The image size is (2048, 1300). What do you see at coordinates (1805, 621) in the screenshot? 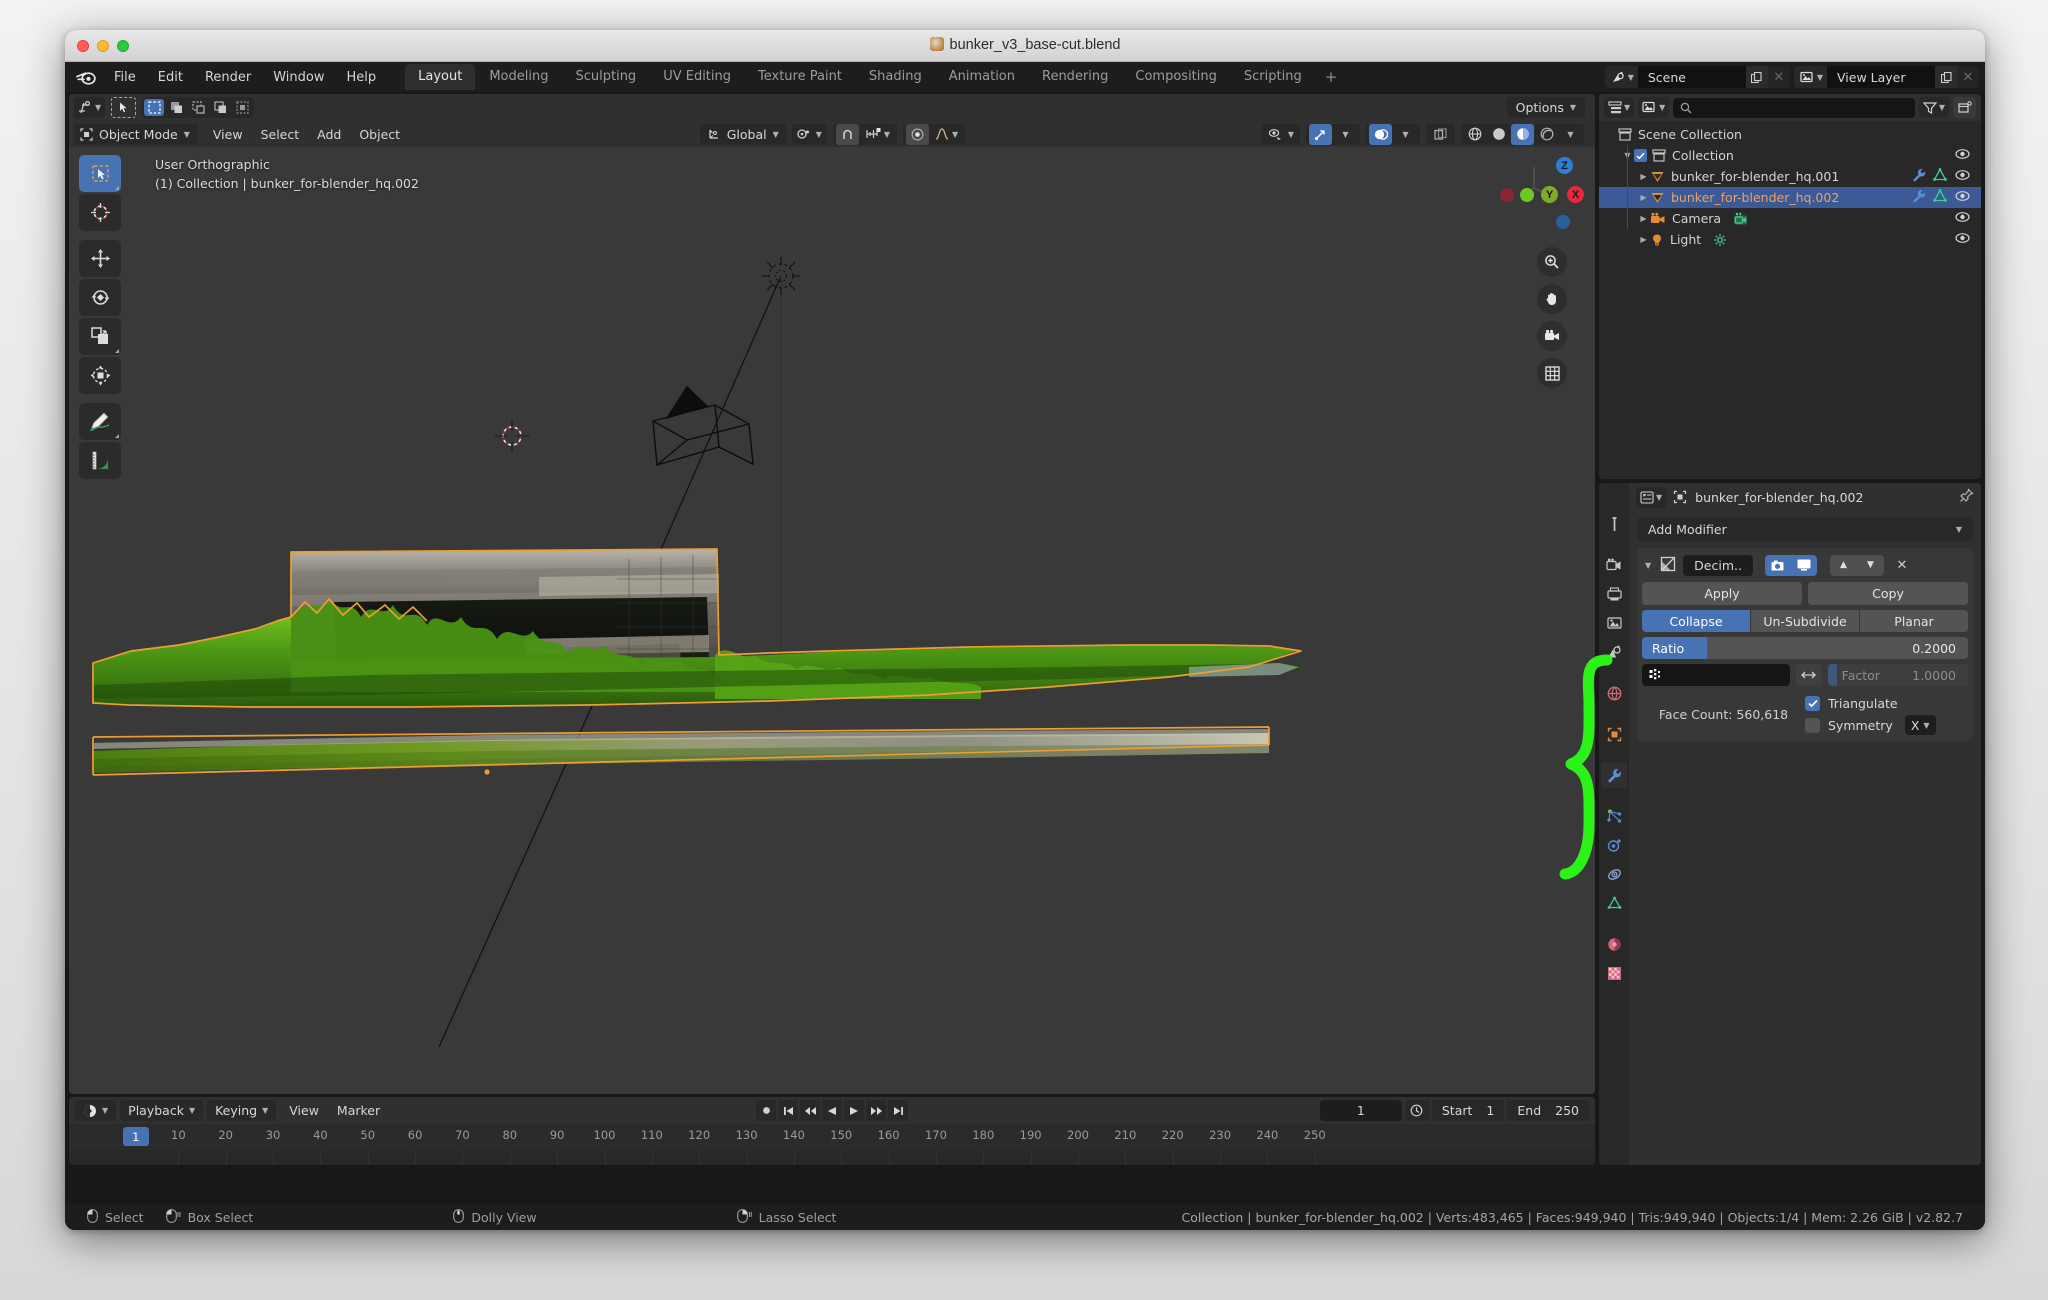
I see `decimate-mode-un-subdivide: Un-Subdivide` at bounding box center [1805, 621].